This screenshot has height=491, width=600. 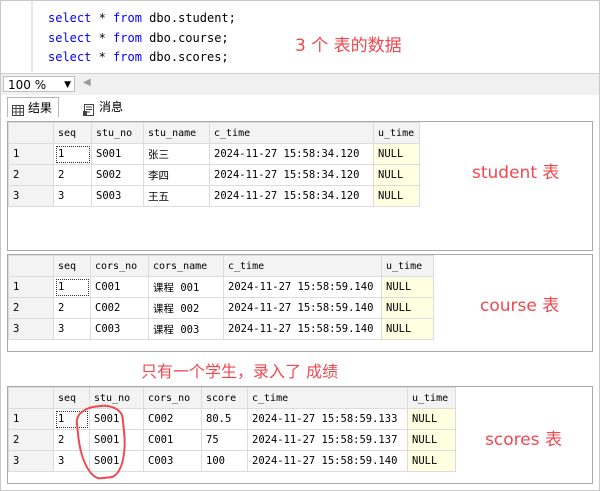 I want to click on editor-gutter, so click(x=32, y=36).